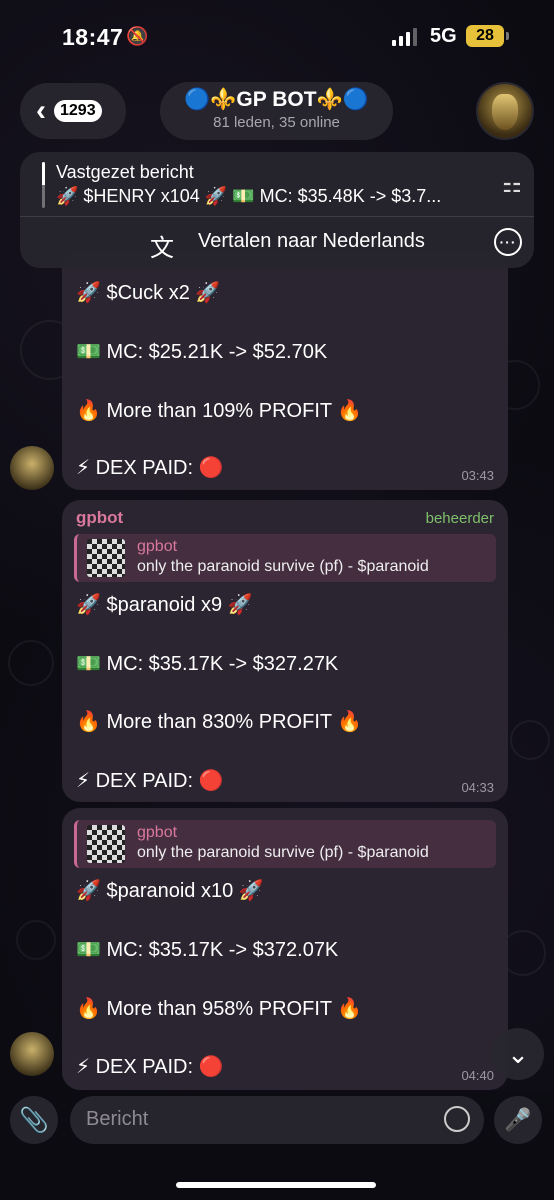  I want to click on network-type: 5G, so click(443, 36).